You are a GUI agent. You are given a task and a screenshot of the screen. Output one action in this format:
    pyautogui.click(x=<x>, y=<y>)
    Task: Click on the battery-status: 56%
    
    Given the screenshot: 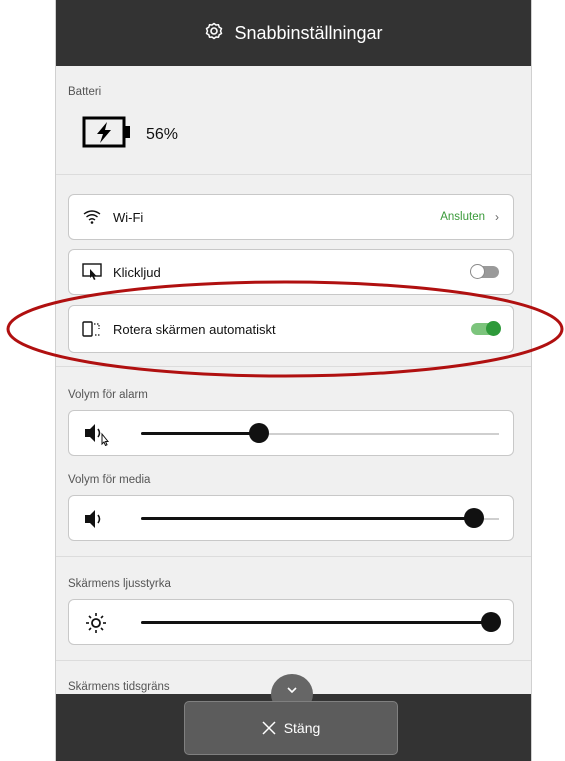 What is the action you would take?
    pyautogui.click(x=130, y=134)
    